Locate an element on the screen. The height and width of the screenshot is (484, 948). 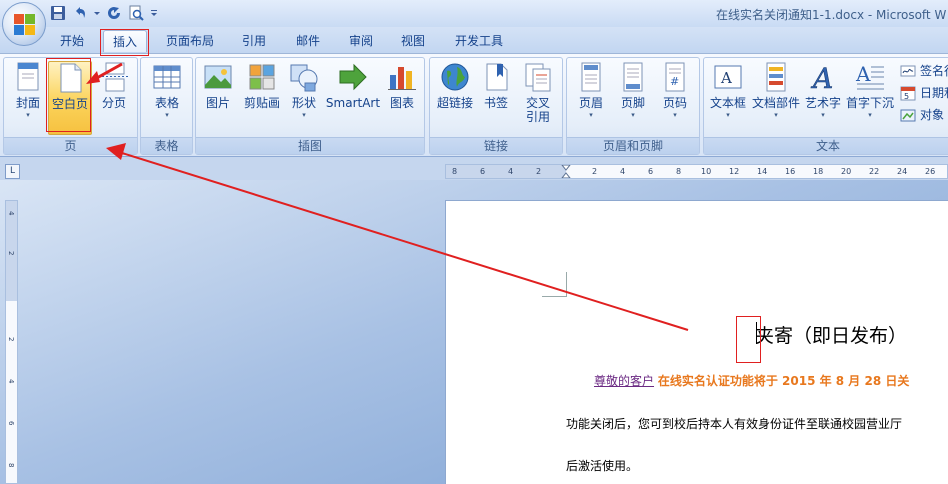
cover-page-icon is located at coordinates (28, 77).